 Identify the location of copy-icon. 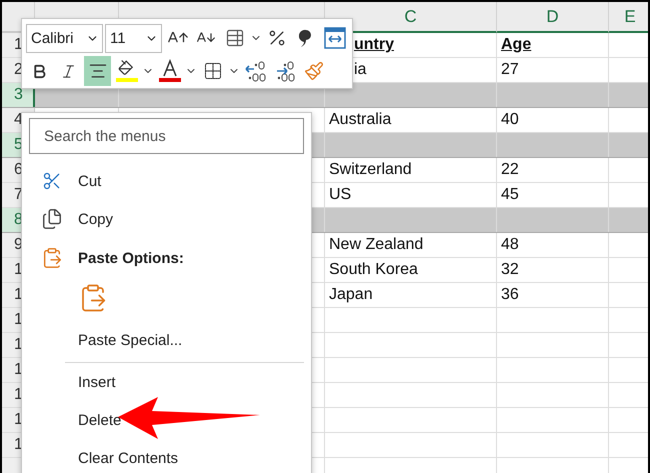
(52, 219).